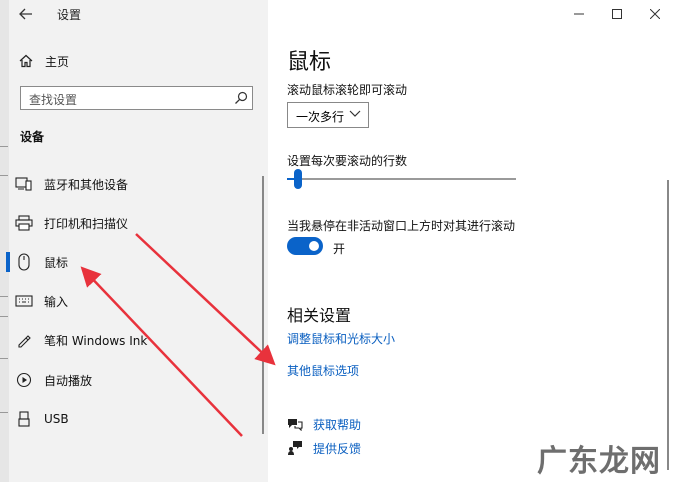  Describe the element at coordinates (319, 315) in the screenshot. I see `related-settings-heading: 相关设置` at that location.